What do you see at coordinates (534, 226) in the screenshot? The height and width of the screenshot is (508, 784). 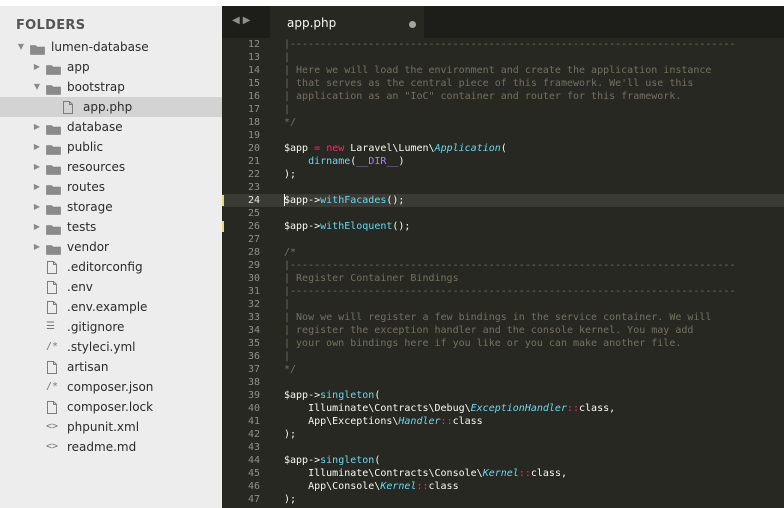 I see `code-line: $app->withEloquent();` at bounding box center [534, 226].